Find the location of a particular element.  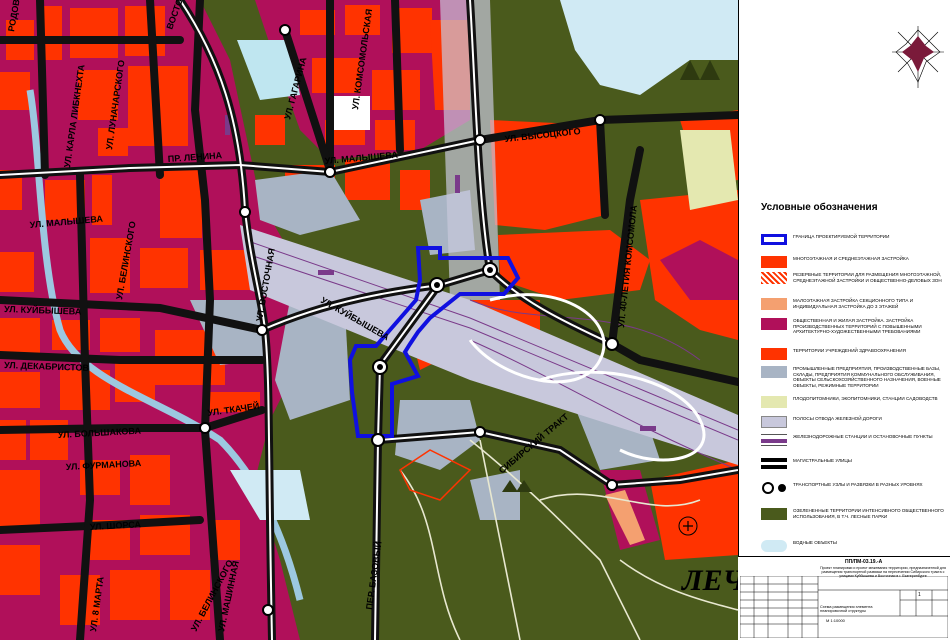

legend-label: ГРАНИЦА ПРОЕКТИРУЕМОЙ ТЕРРИТОРИИ is located at coordinates (841, 236).